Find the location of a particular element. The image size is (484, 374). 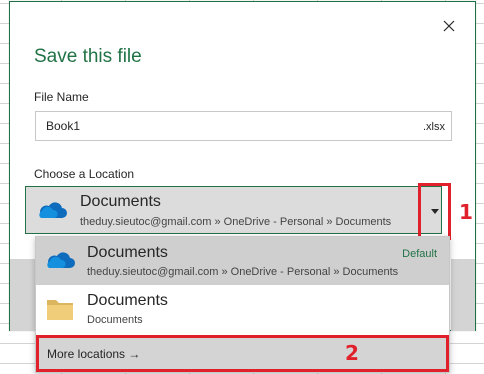

location-dropdown-button is located at coordinates (434, 211).